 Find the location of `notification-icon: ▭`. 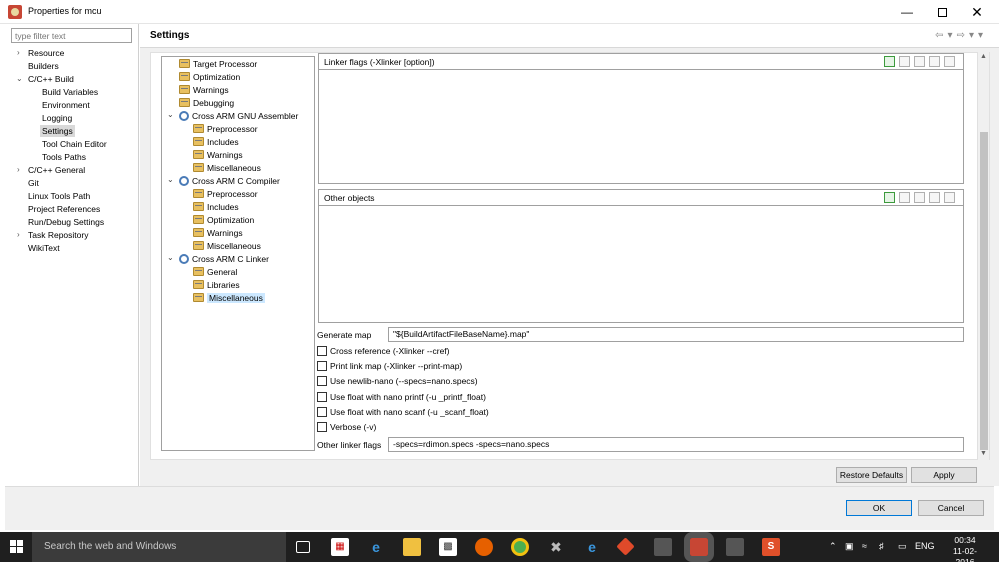

notification-icon: ▭ is located at coordinates (902, 546).